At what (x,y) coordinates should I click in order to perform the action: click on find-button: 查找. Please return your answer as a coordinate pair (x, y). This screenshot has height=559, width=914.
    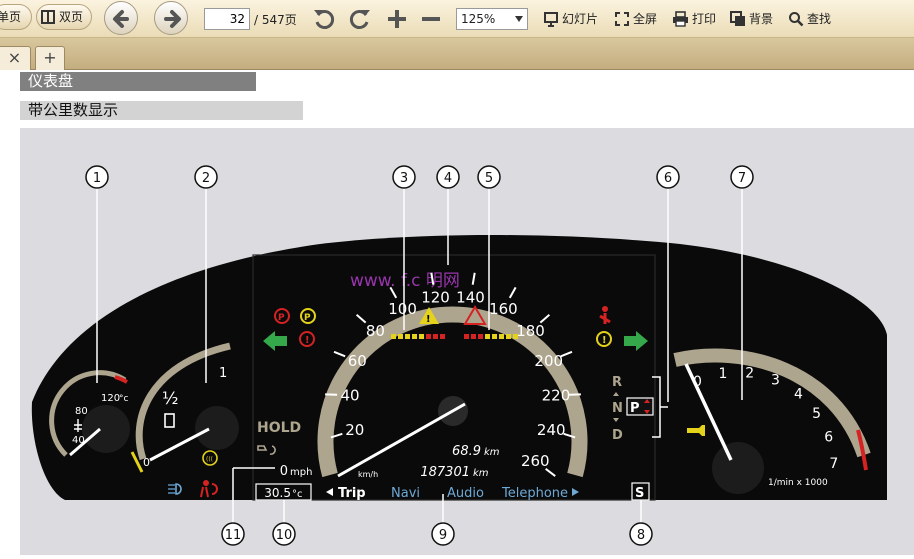
    Looking at the image, I should click on (809, 18).